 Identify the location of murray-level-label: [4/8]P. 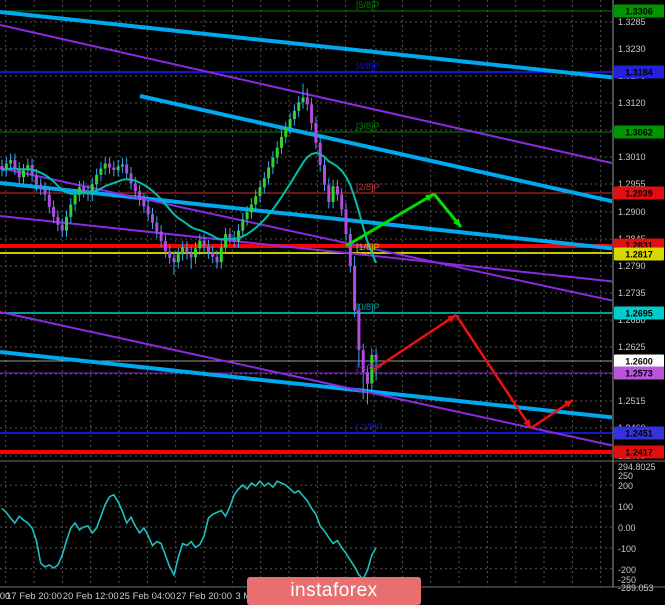
(368, 66).